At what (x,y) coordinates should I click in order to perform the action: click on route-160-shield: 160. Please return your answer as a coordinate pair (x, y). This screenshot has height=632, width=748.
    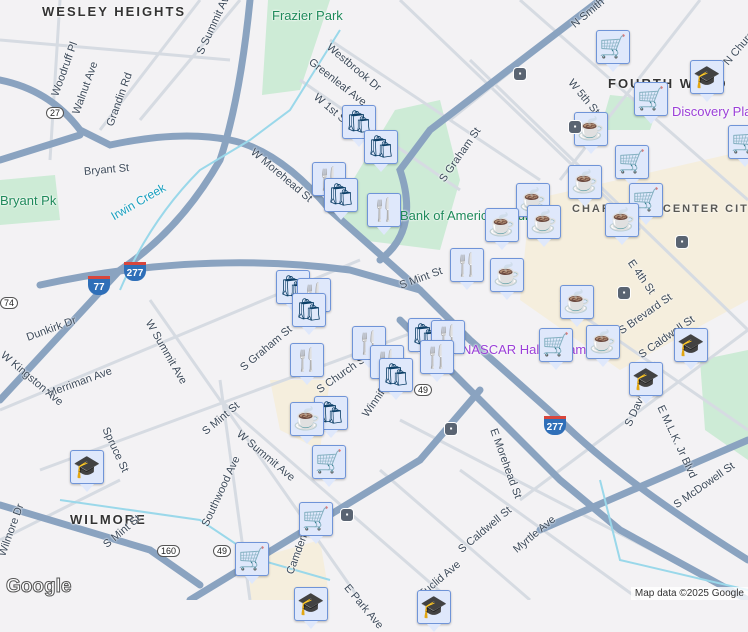
    Looking at the image, I should click on (169, 551).